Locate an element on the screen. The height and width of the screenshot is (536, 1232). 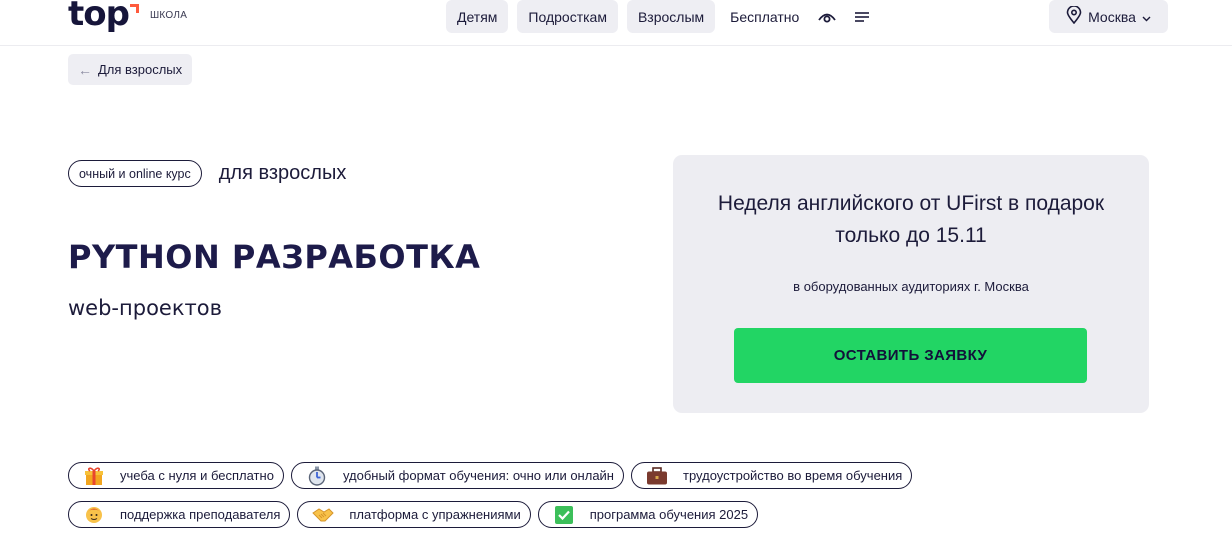
promo-title-line-2: только до 15.11 is located at coordinates (911, 235).